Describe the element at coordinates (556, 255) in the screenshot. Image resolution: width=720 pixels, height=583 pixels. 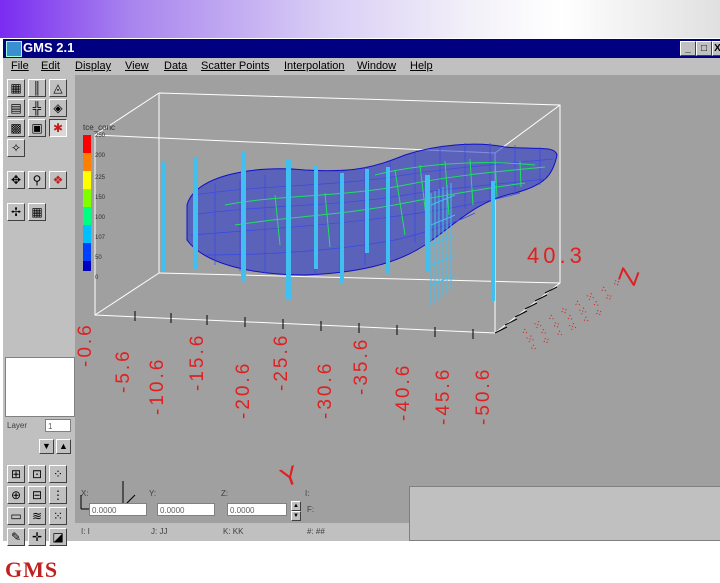
I see `z-value-label: 40.3` at that location.